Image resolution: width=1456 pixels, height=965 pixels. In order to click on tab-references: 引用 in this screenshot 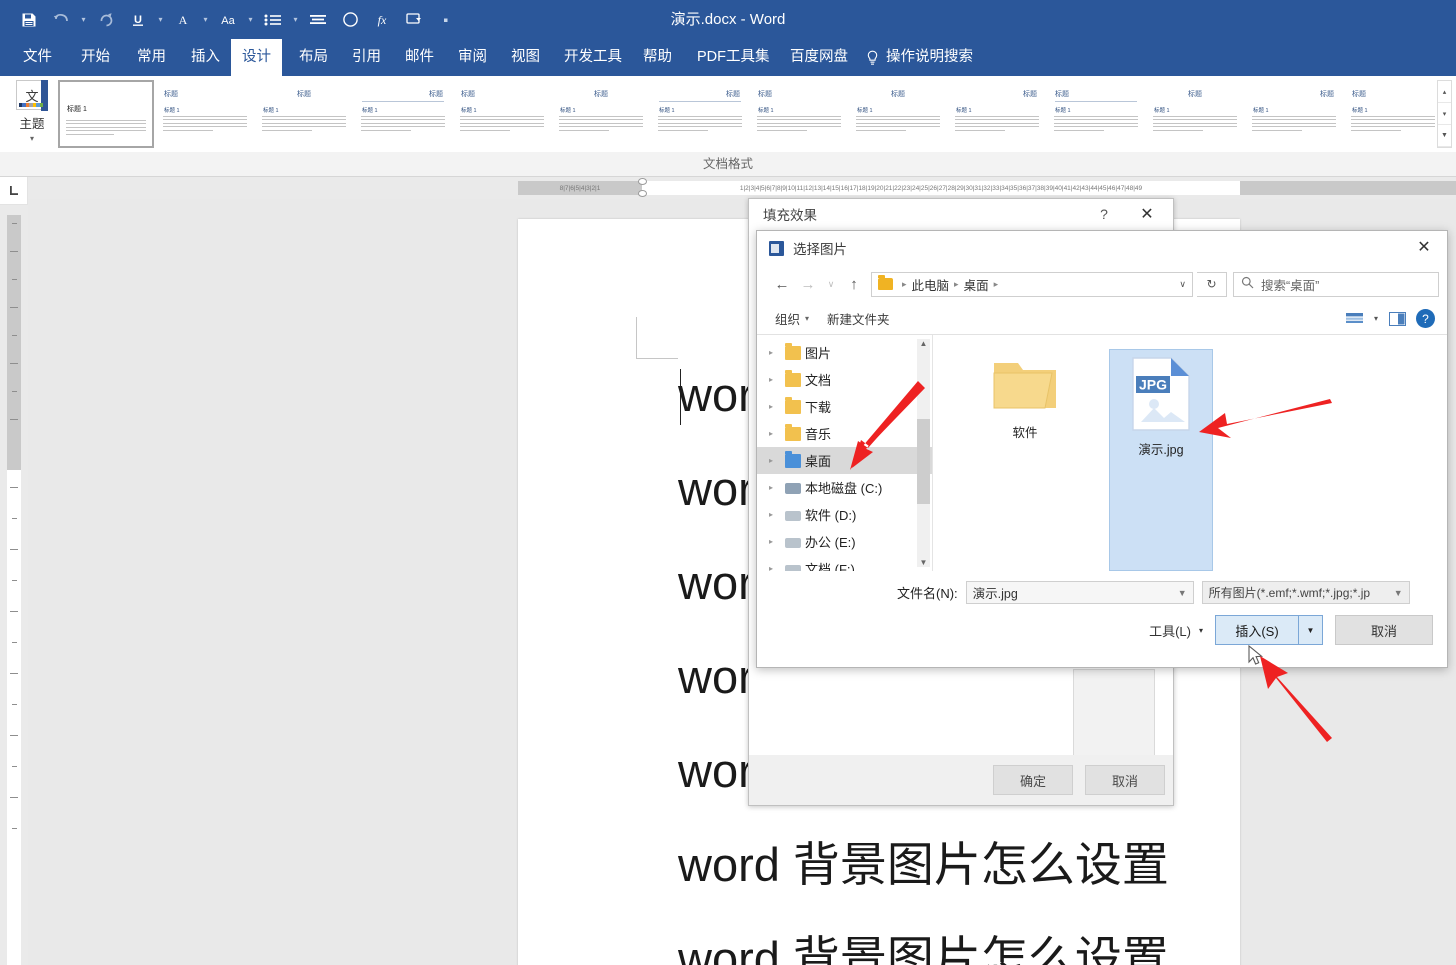, I will do `click(366, 57)`.